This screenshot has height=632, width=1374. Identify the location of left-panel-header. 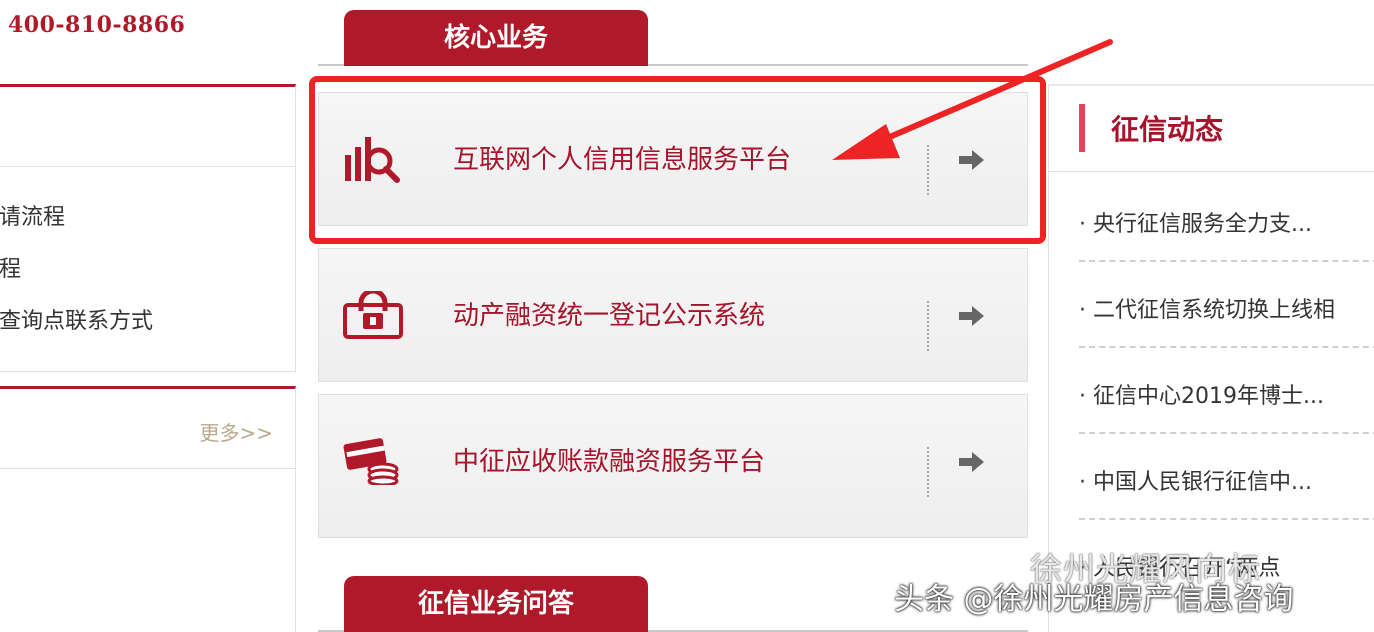
(147, 127).